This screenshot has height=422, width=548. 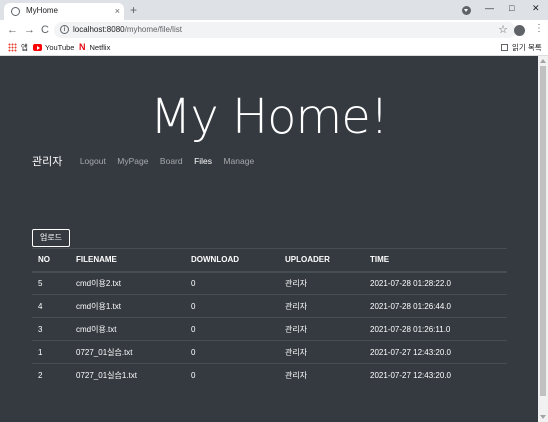 What do you see at coordinates (519, 30) in the screenshot?
I see `profile-icon` at bounding box center [519, 30].